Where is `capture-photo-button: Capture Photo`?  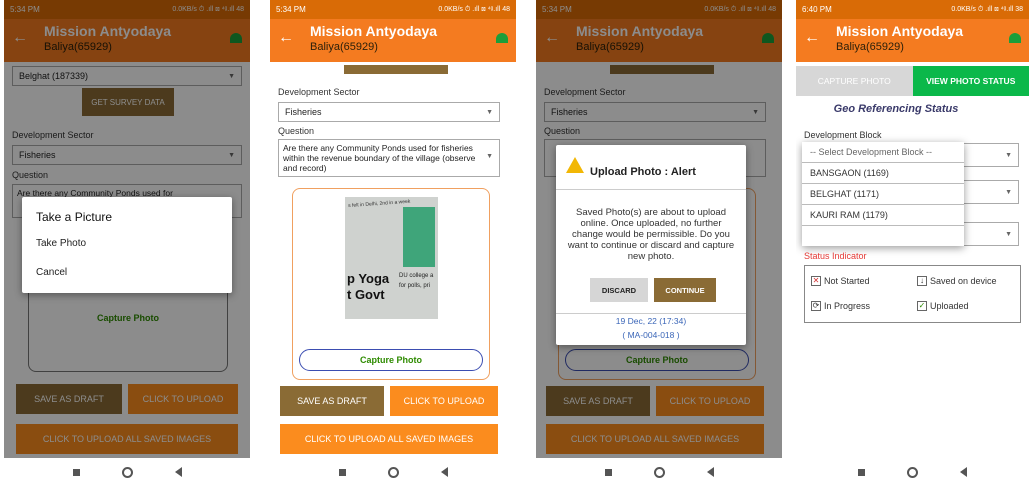
capture-photo-button: Capture Photo is located at coordinates (391, 360).